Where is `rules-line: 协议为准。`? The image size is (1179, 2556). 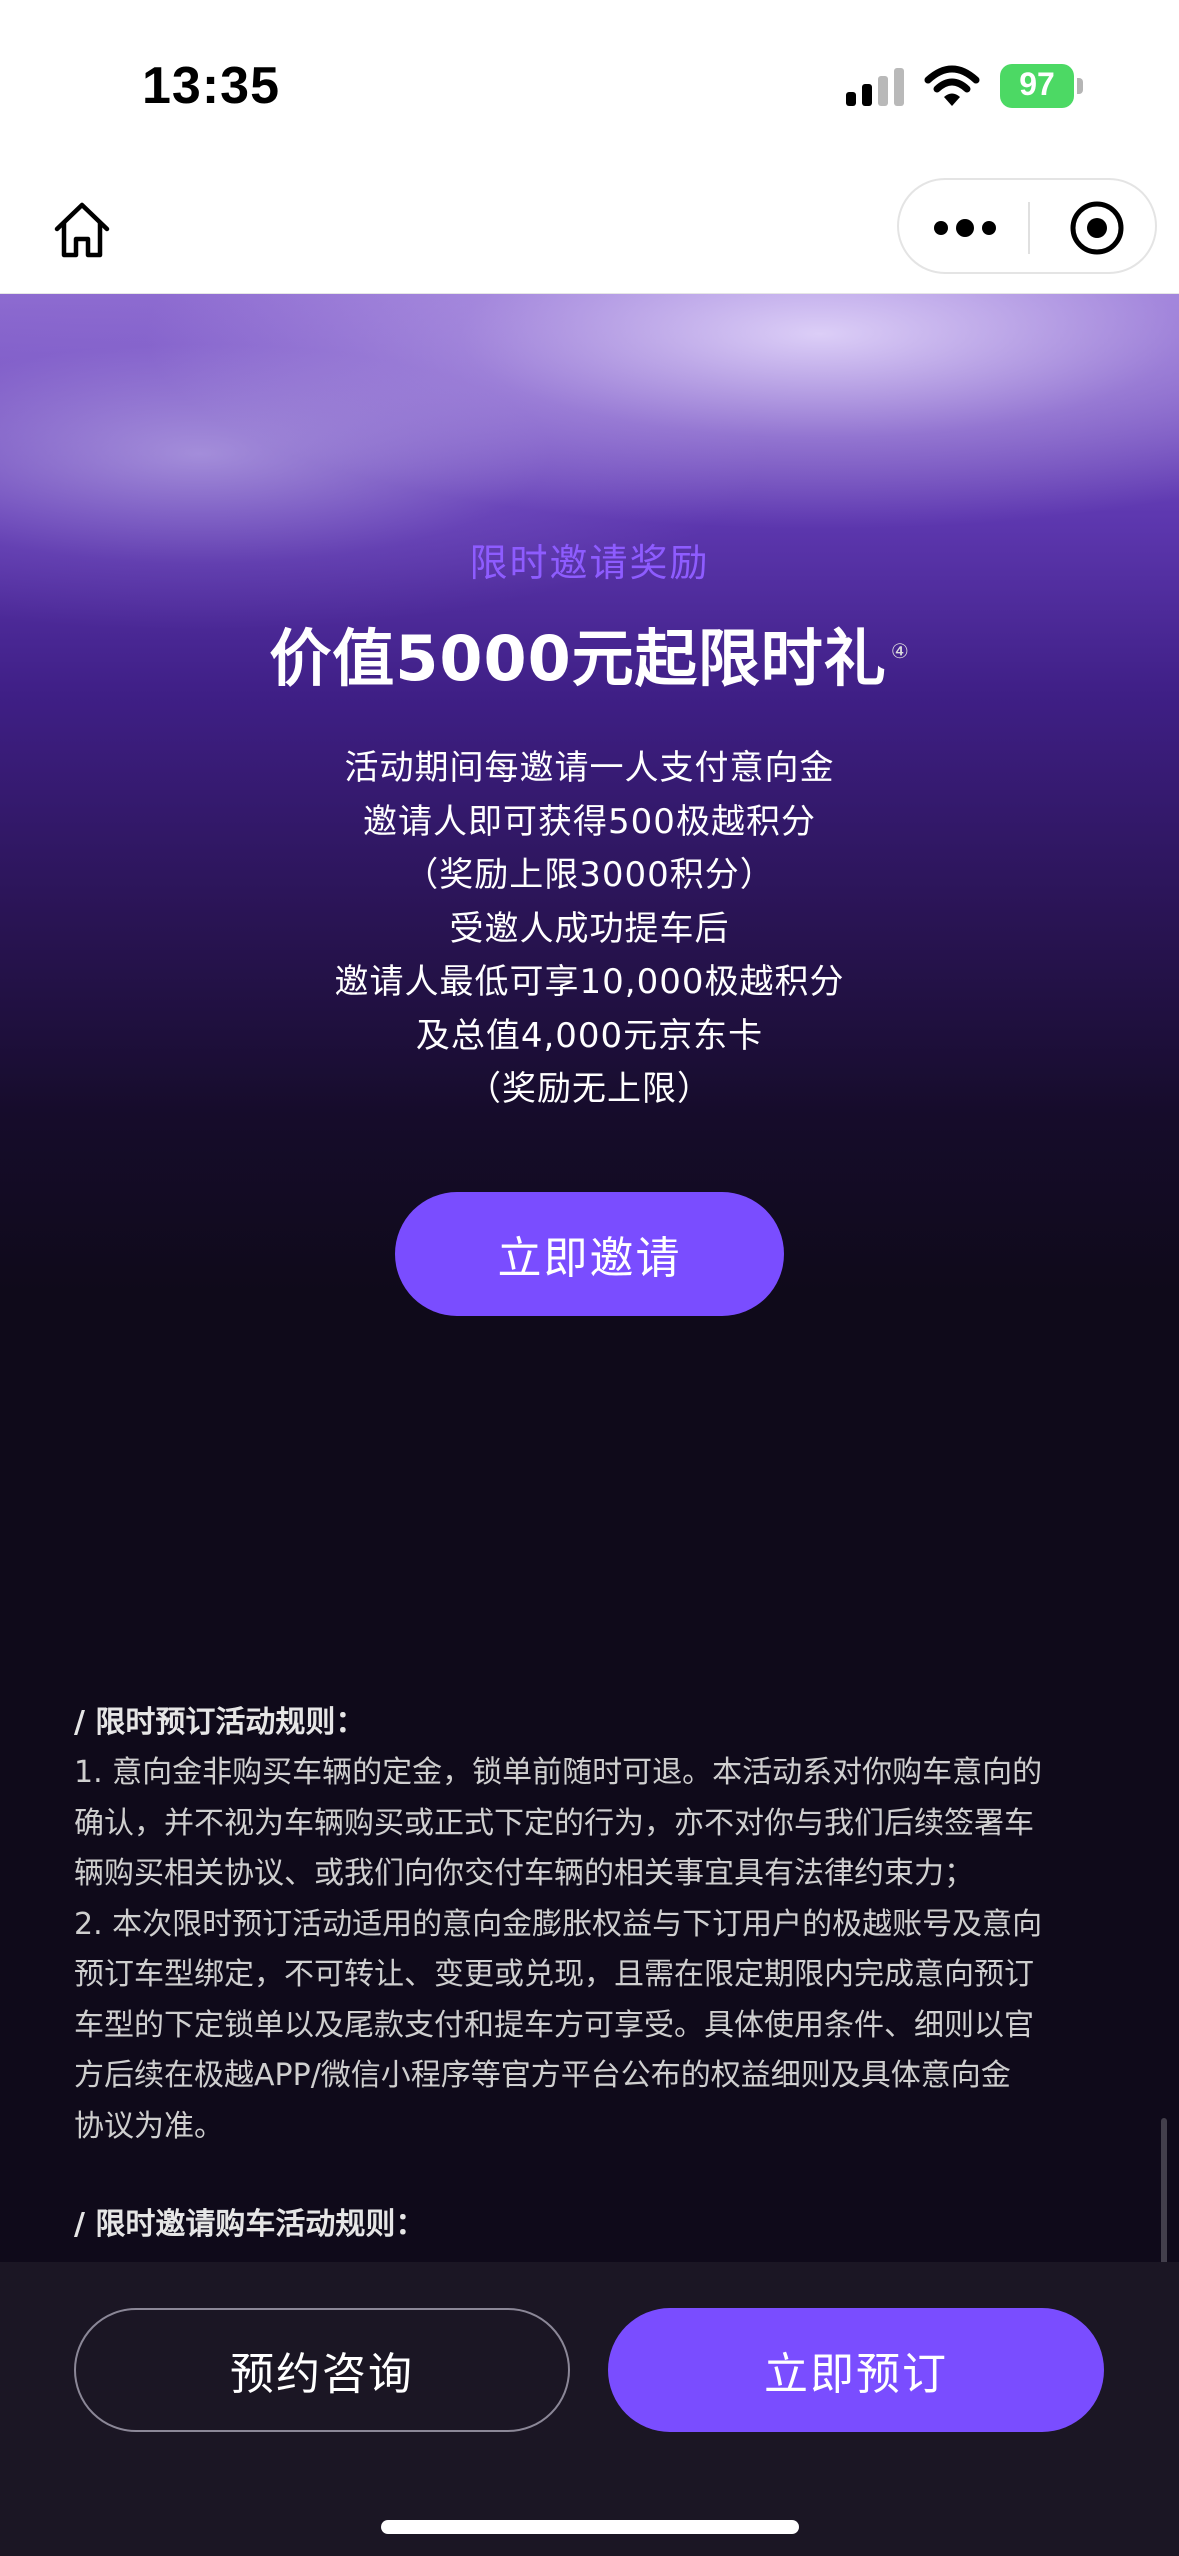 rules-line: 协议为准。 is located at coordinates (149, 2126).